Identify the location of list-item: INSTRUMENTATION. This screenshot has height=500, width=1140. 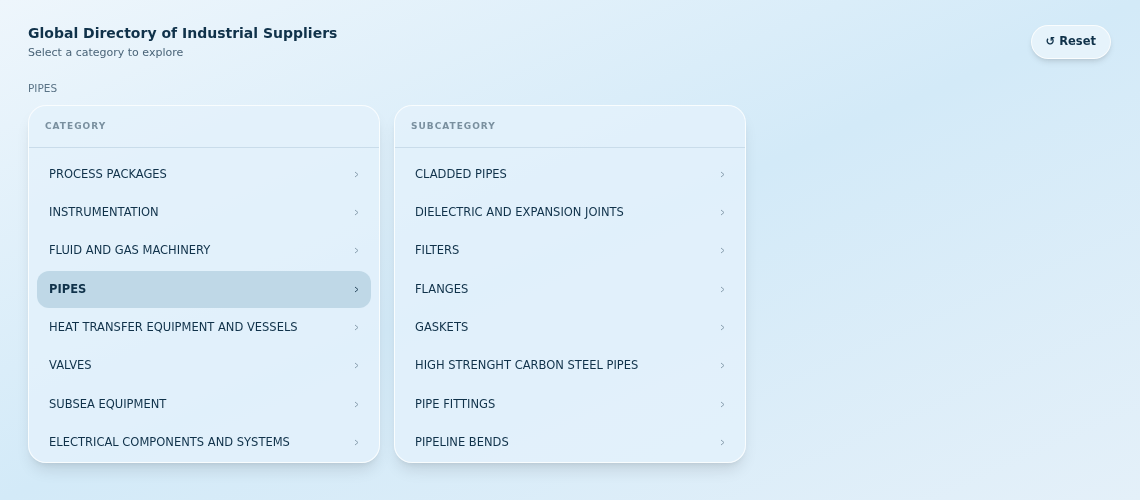
(204, 213).